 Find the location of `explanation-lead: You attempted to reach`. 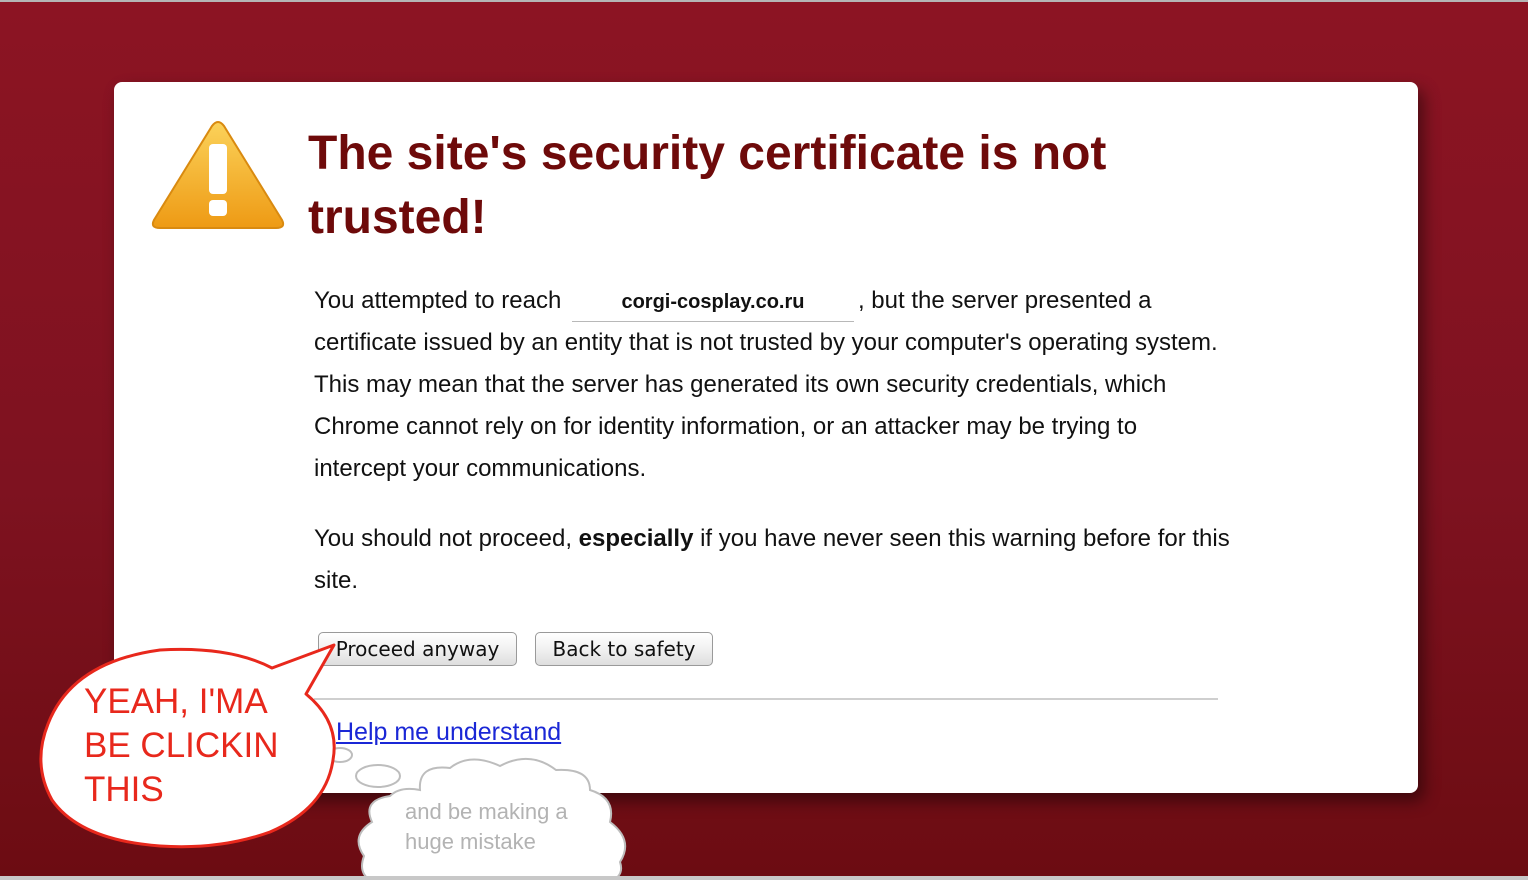

explanation-lead: You attempted to reach is located at coordinates (438, 300).